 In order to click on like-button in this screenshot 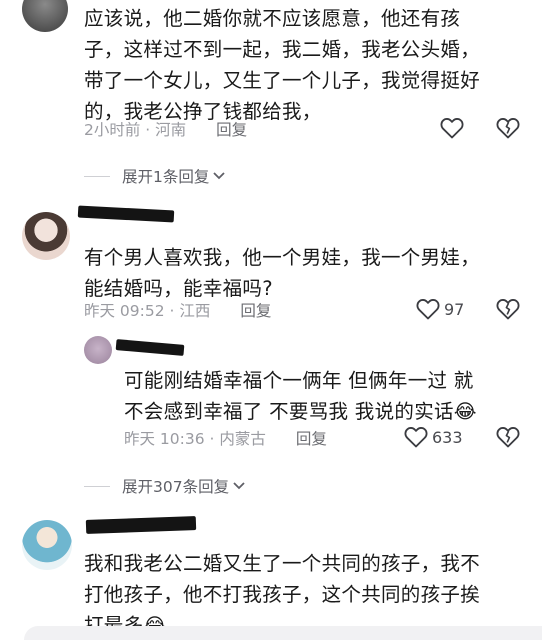, I will do `click(452, 128)`.